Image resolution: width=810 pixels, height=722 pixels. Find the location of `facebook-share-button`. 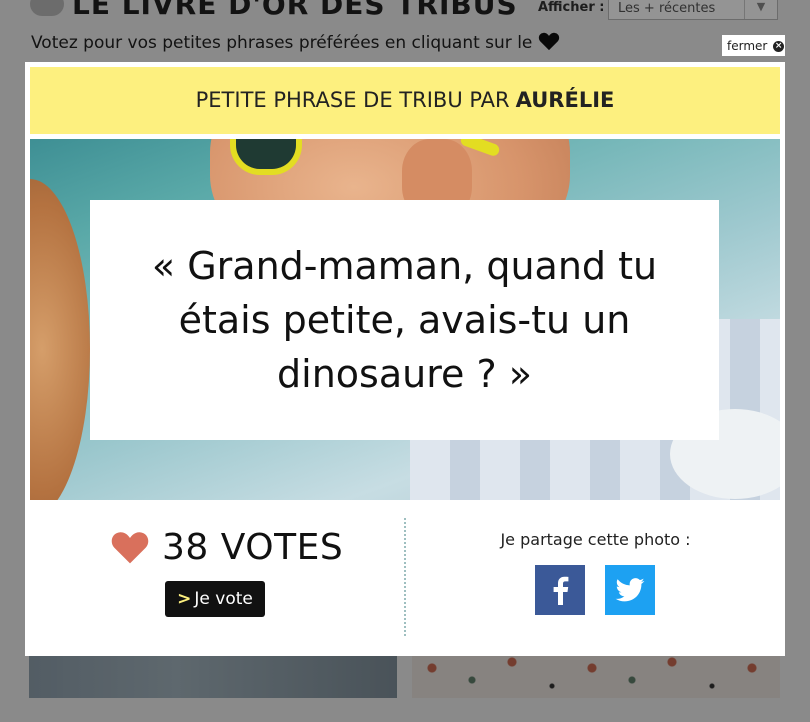

facebook-share-button is located at coordinates (560, 590).